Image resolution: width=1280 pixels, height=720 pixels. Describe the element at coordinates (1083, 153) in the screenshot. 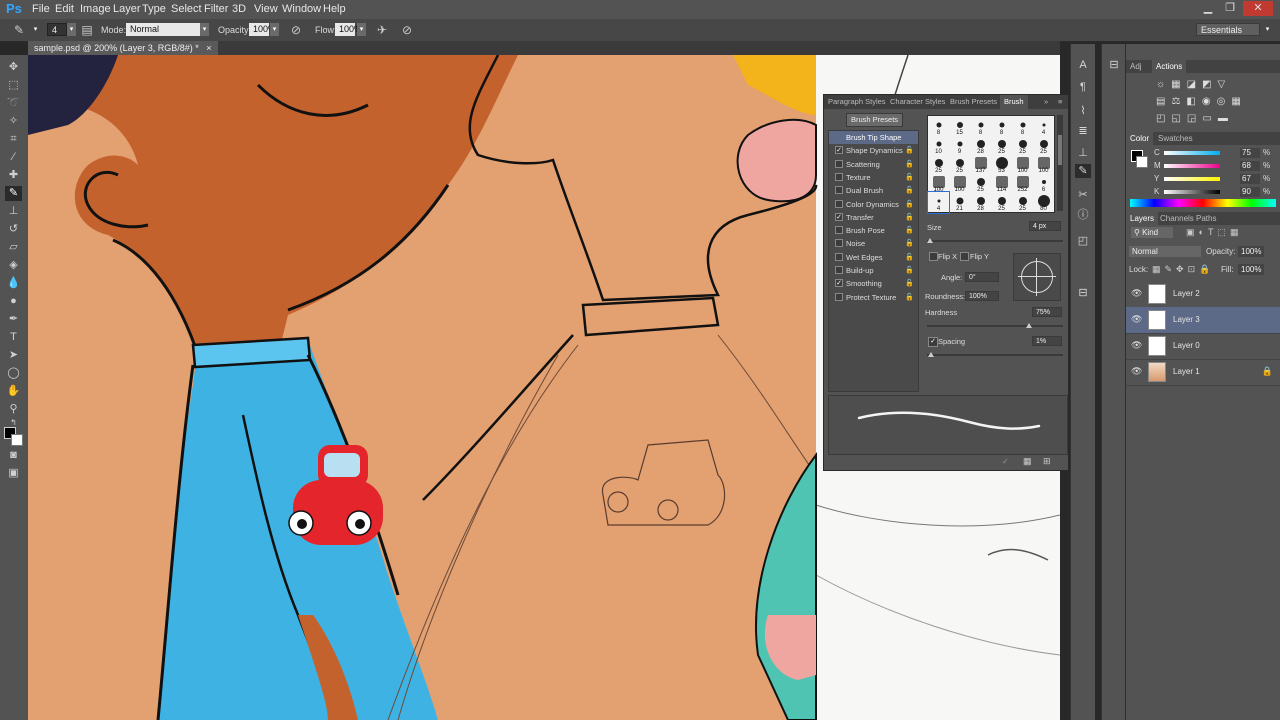

I see `clone-source-panel-icon: ⊥` at that location.